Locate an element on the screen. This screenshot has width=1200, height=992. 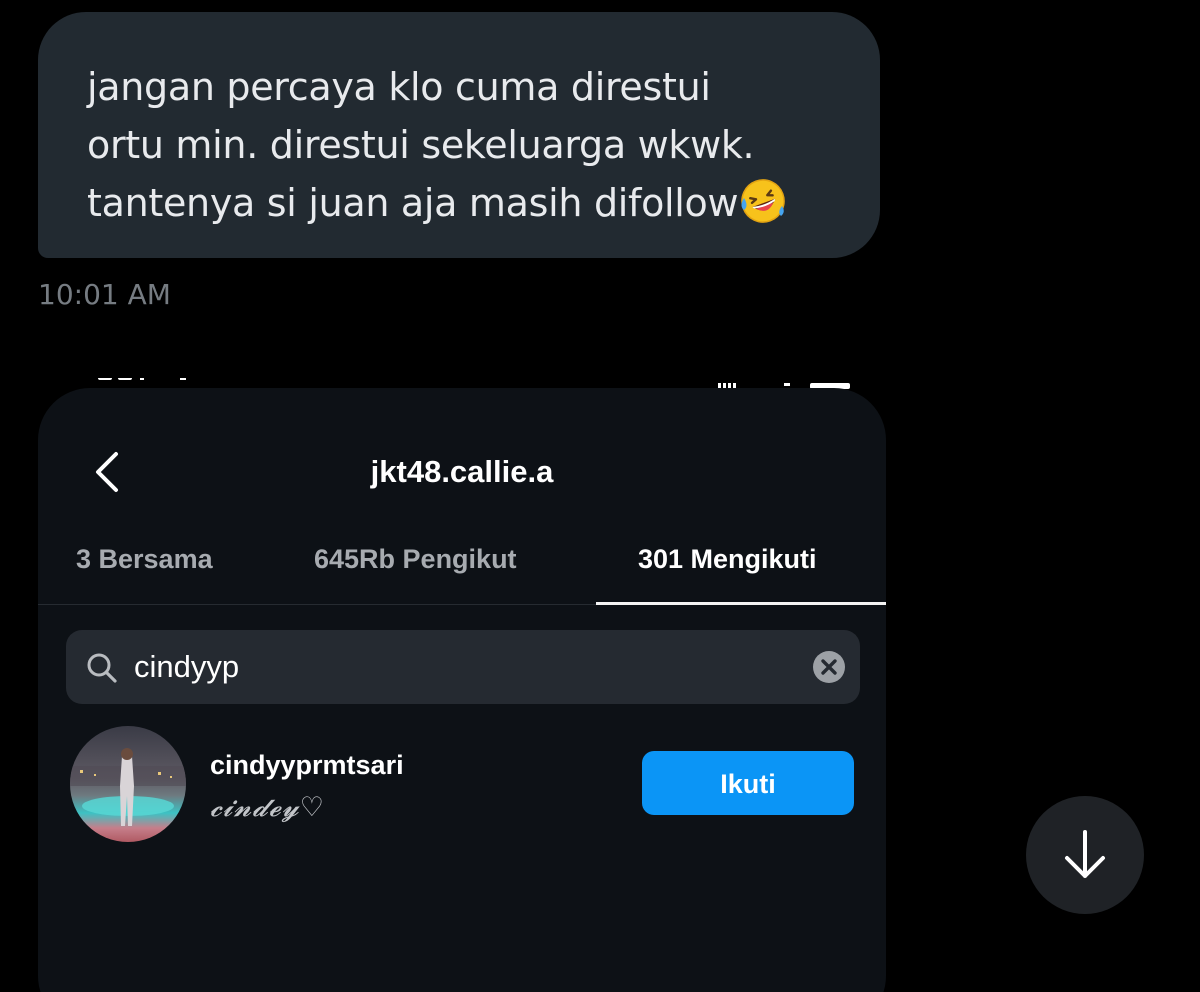
active-tab-indicator is located at coordinates (741, 603).